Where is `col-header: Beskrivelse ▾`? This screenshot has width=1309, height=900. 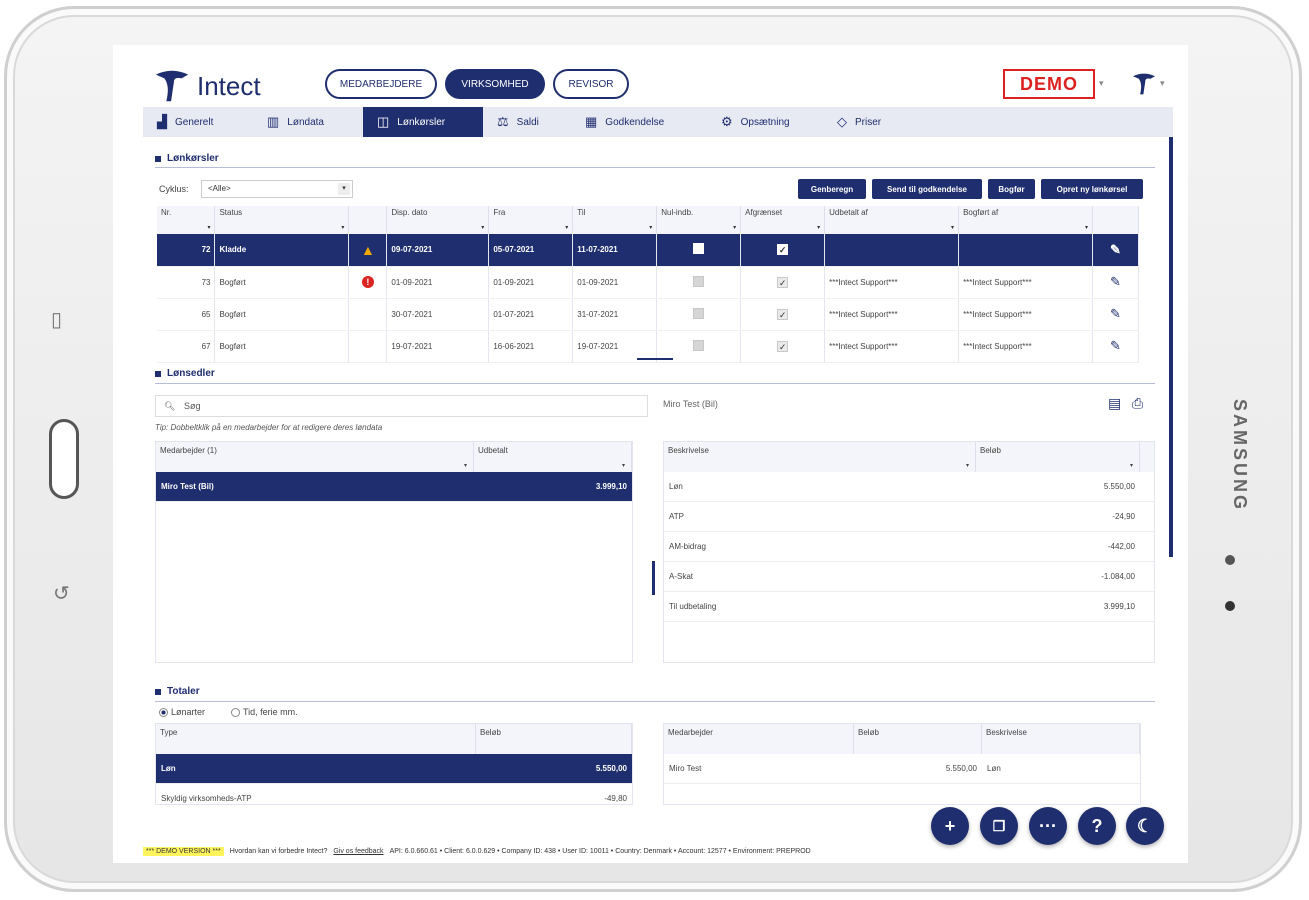 col-header: Beskrivelse ▾ is located at coordinates (820, 457).